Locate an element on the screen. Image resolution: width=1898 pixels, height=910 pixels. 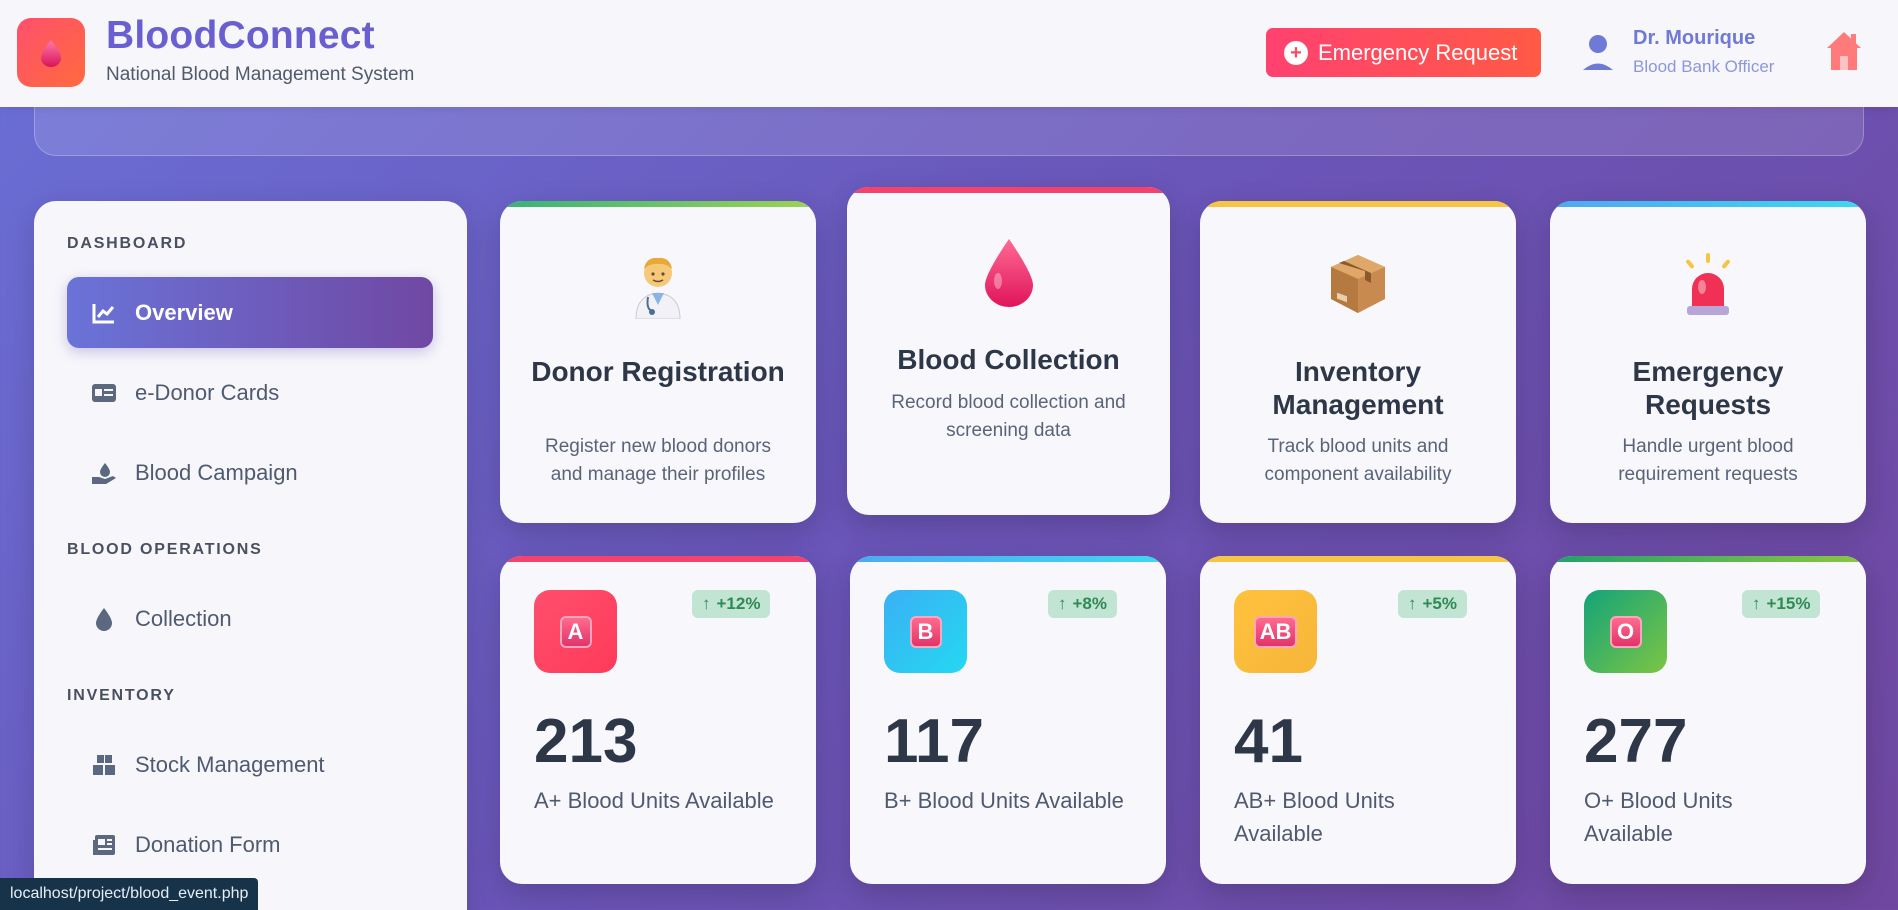
sidebar-item-label: Overview is located at coordinates (184, 312).